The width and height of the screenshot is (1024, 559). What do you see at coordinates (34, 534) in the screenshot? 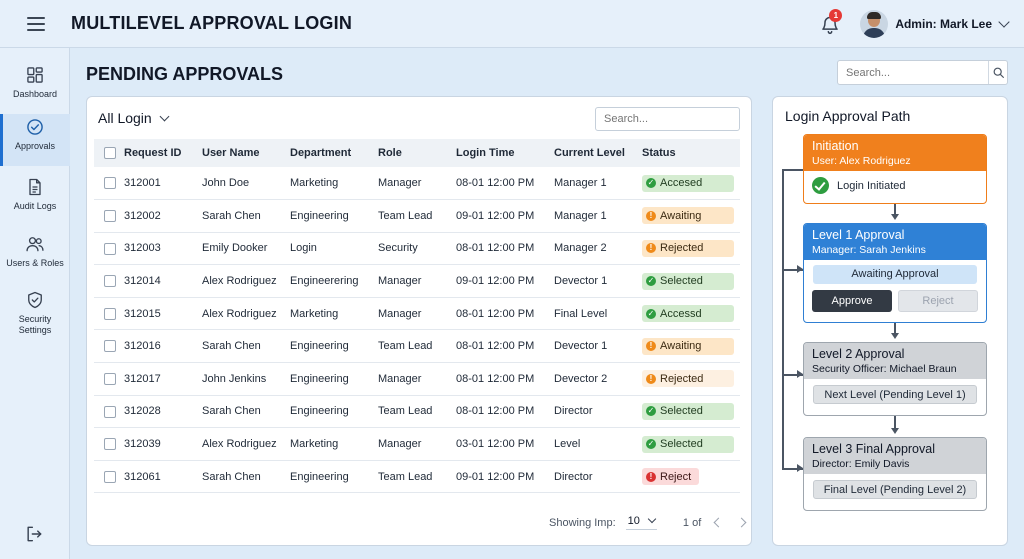
I see `logout-icon` at bounding box center [34, 534].